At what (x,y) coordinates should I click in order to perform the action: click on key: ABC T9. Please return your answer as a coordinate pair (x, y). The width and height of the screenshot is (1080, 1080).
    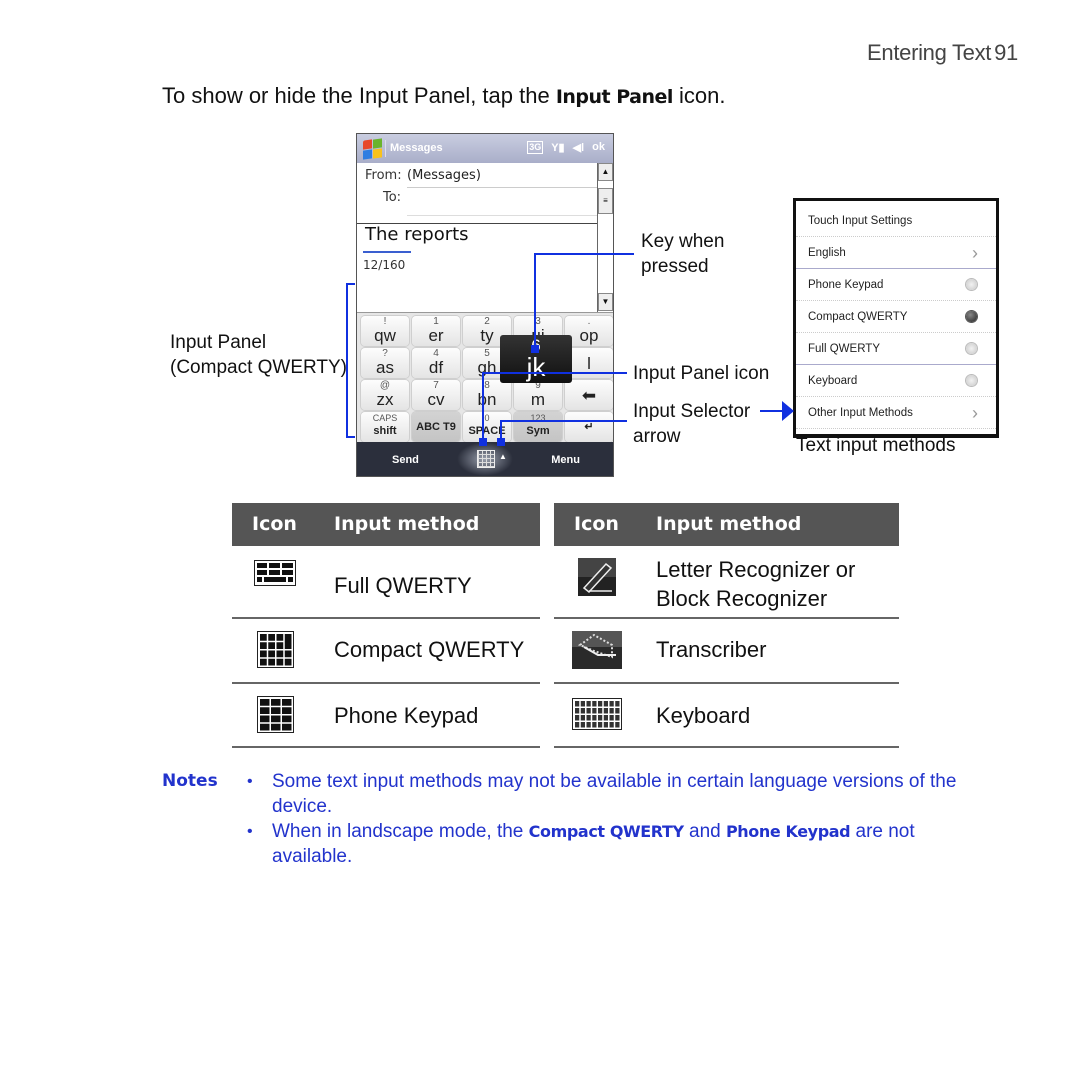
    Looking at the image, I should click on (436, 427).